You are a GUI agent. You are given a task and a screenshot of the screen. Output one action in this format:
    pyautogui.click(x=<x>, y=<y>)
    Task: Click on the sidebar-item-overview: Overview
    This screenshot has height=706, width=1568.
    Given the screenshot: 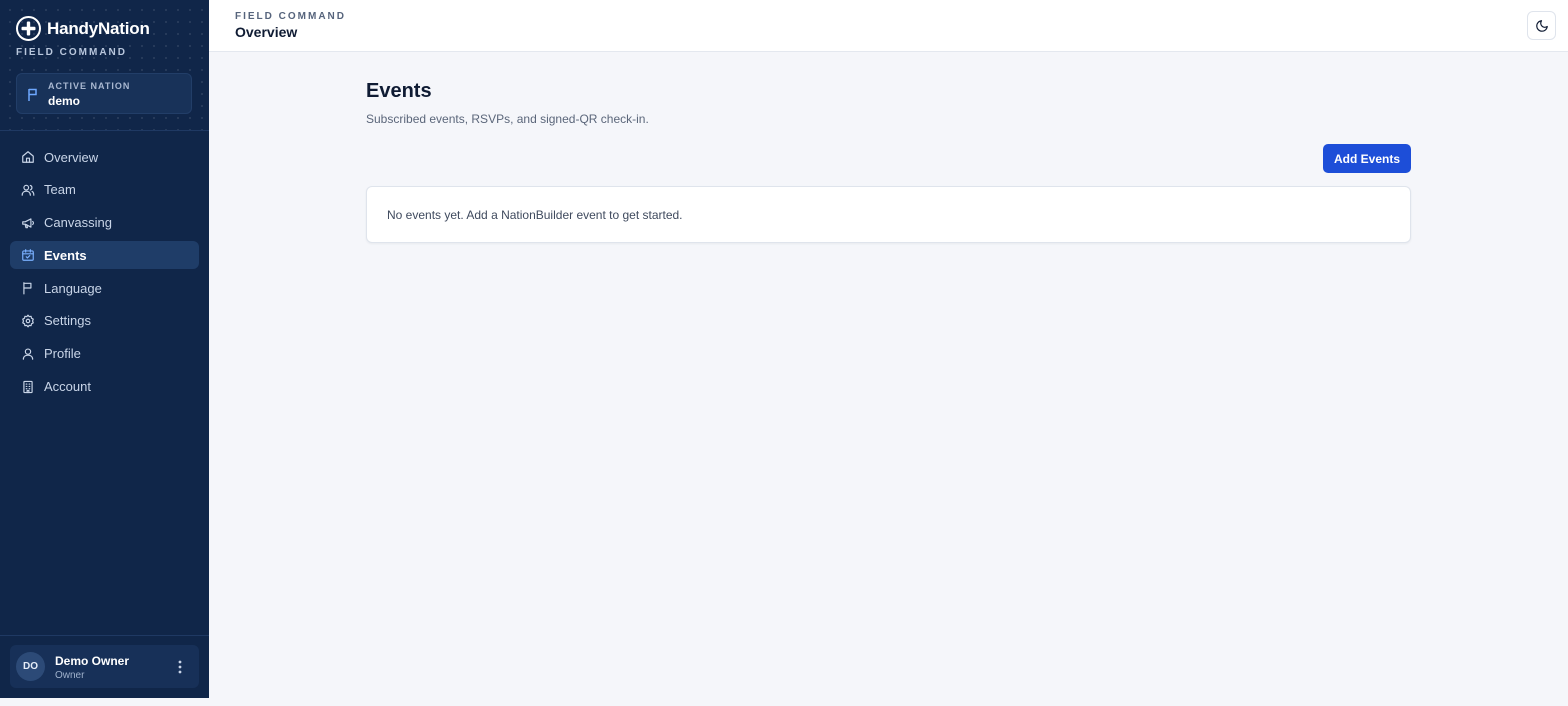 What is the action you would take?
    pyautogui.click(x=104, y=157)
    